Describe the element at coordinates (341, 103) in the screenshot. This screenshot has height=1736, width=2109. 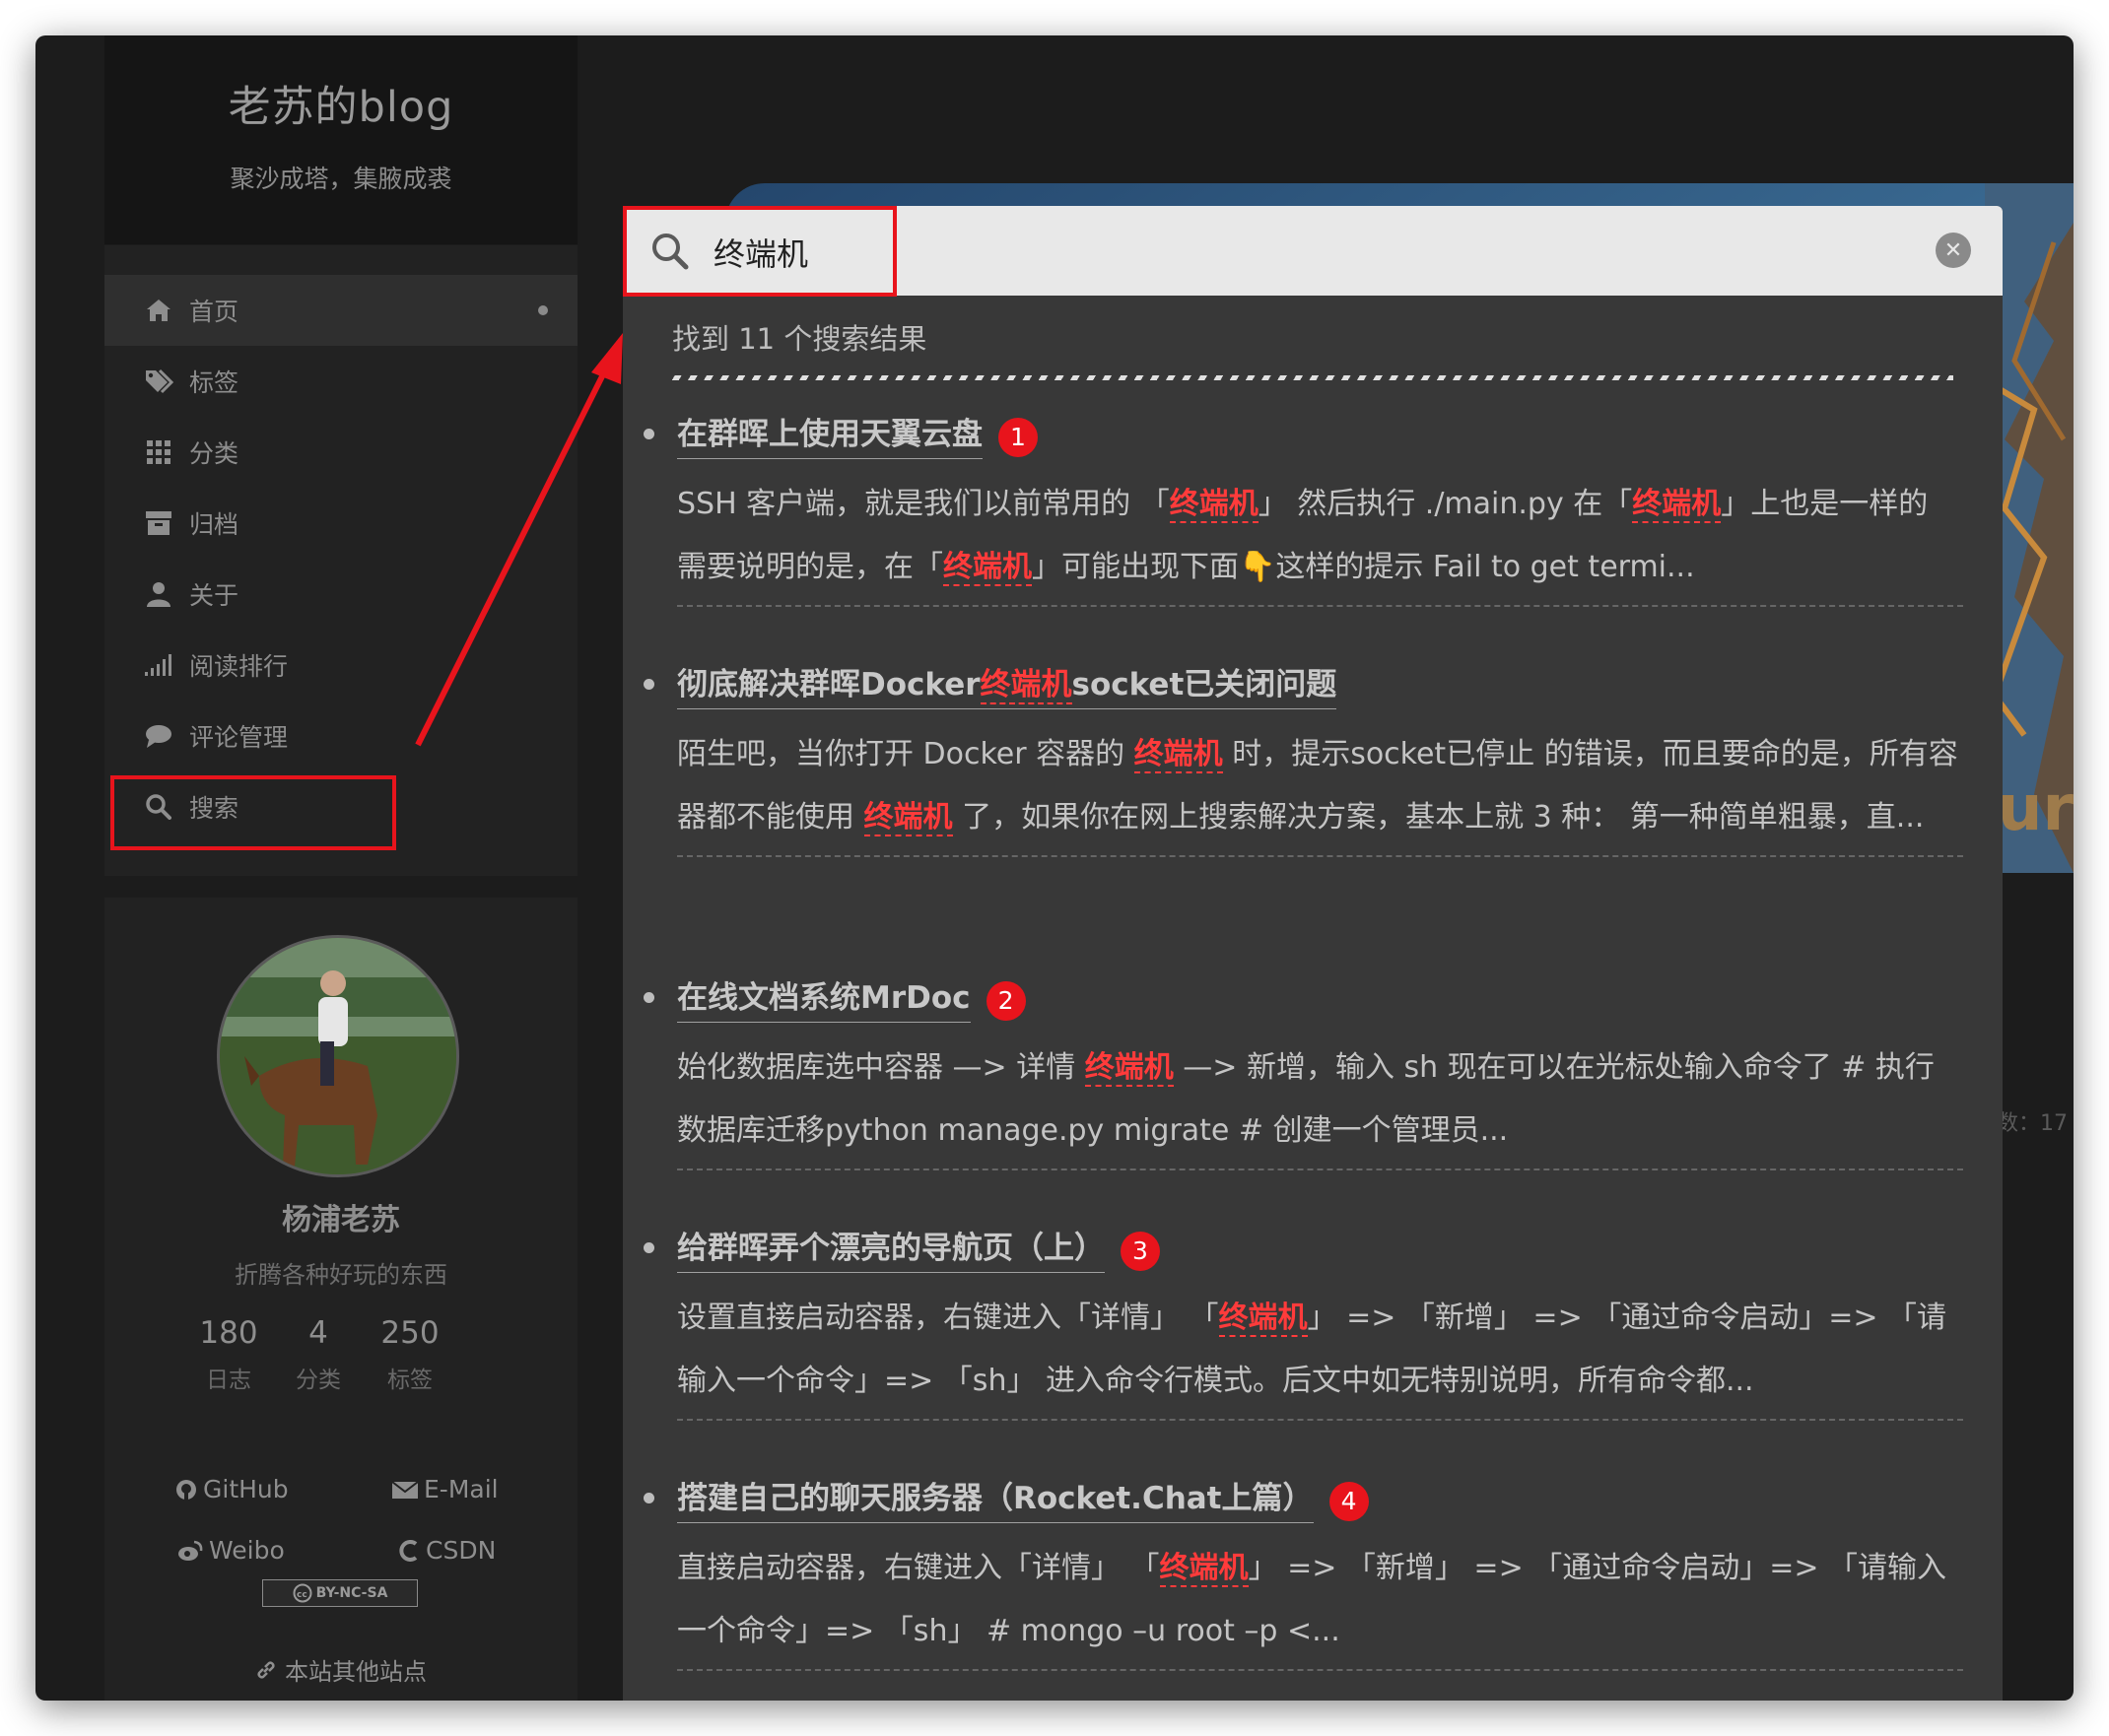
I see `site-title: 老苏的blog` at that location.